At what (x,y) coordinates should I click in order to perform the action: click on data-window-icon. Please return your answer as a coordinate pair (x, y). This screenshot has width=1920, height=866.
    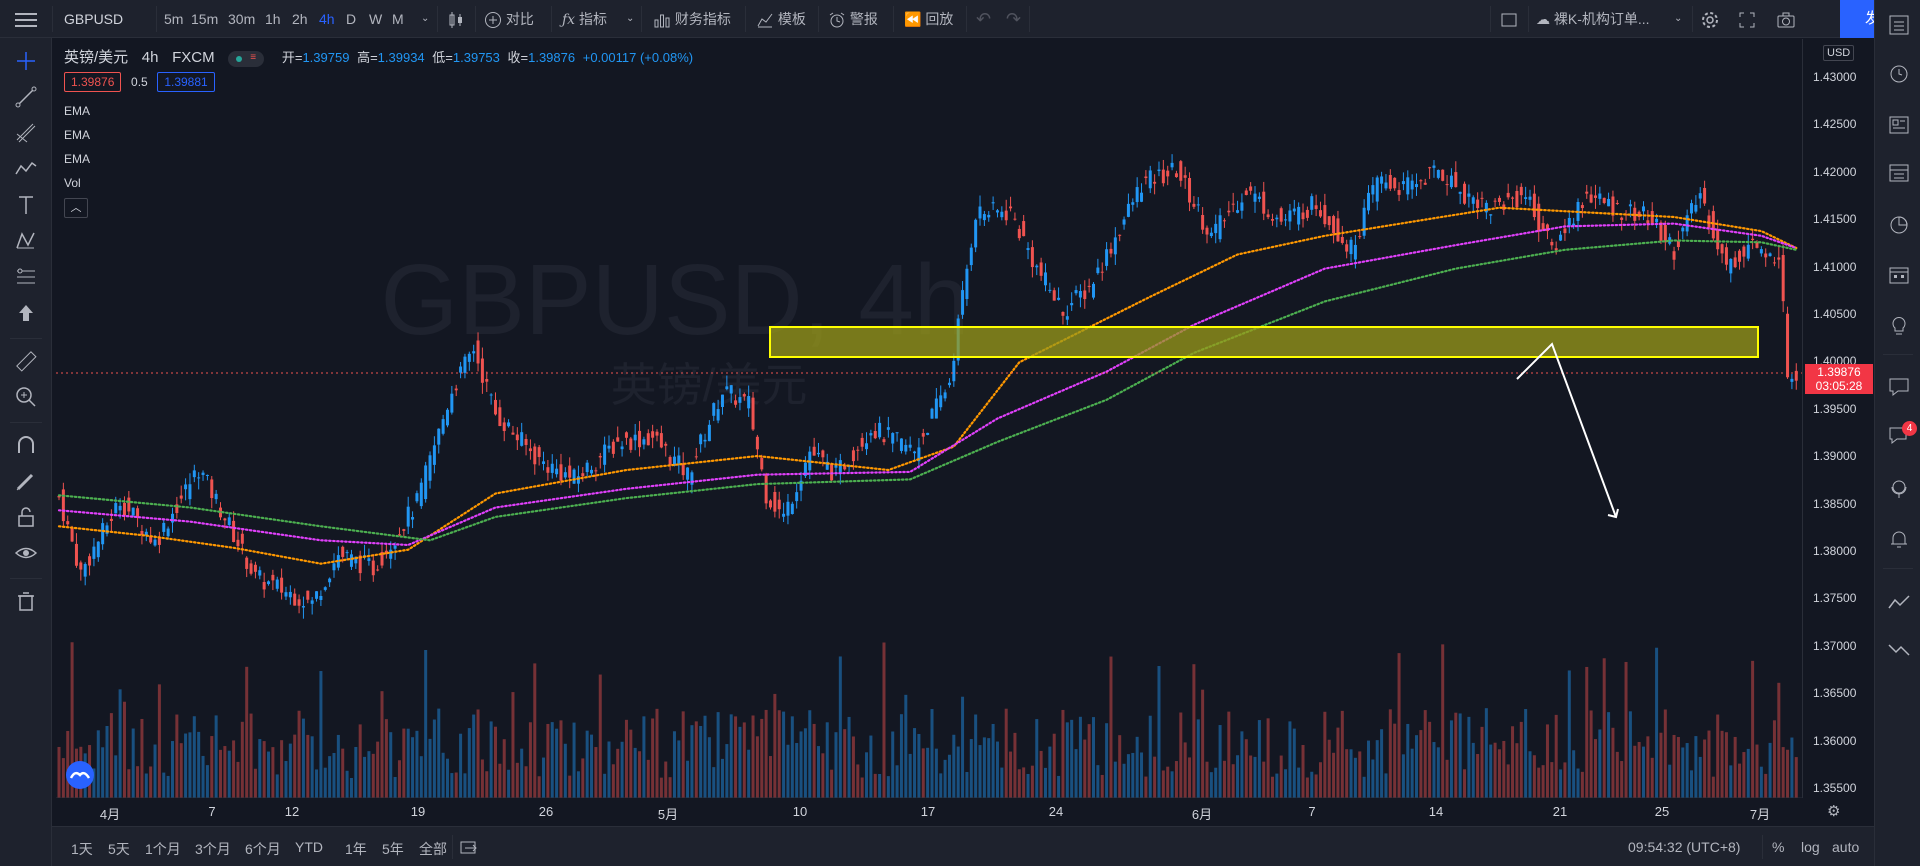
    Looking at the image, I should click on (1899, 173).